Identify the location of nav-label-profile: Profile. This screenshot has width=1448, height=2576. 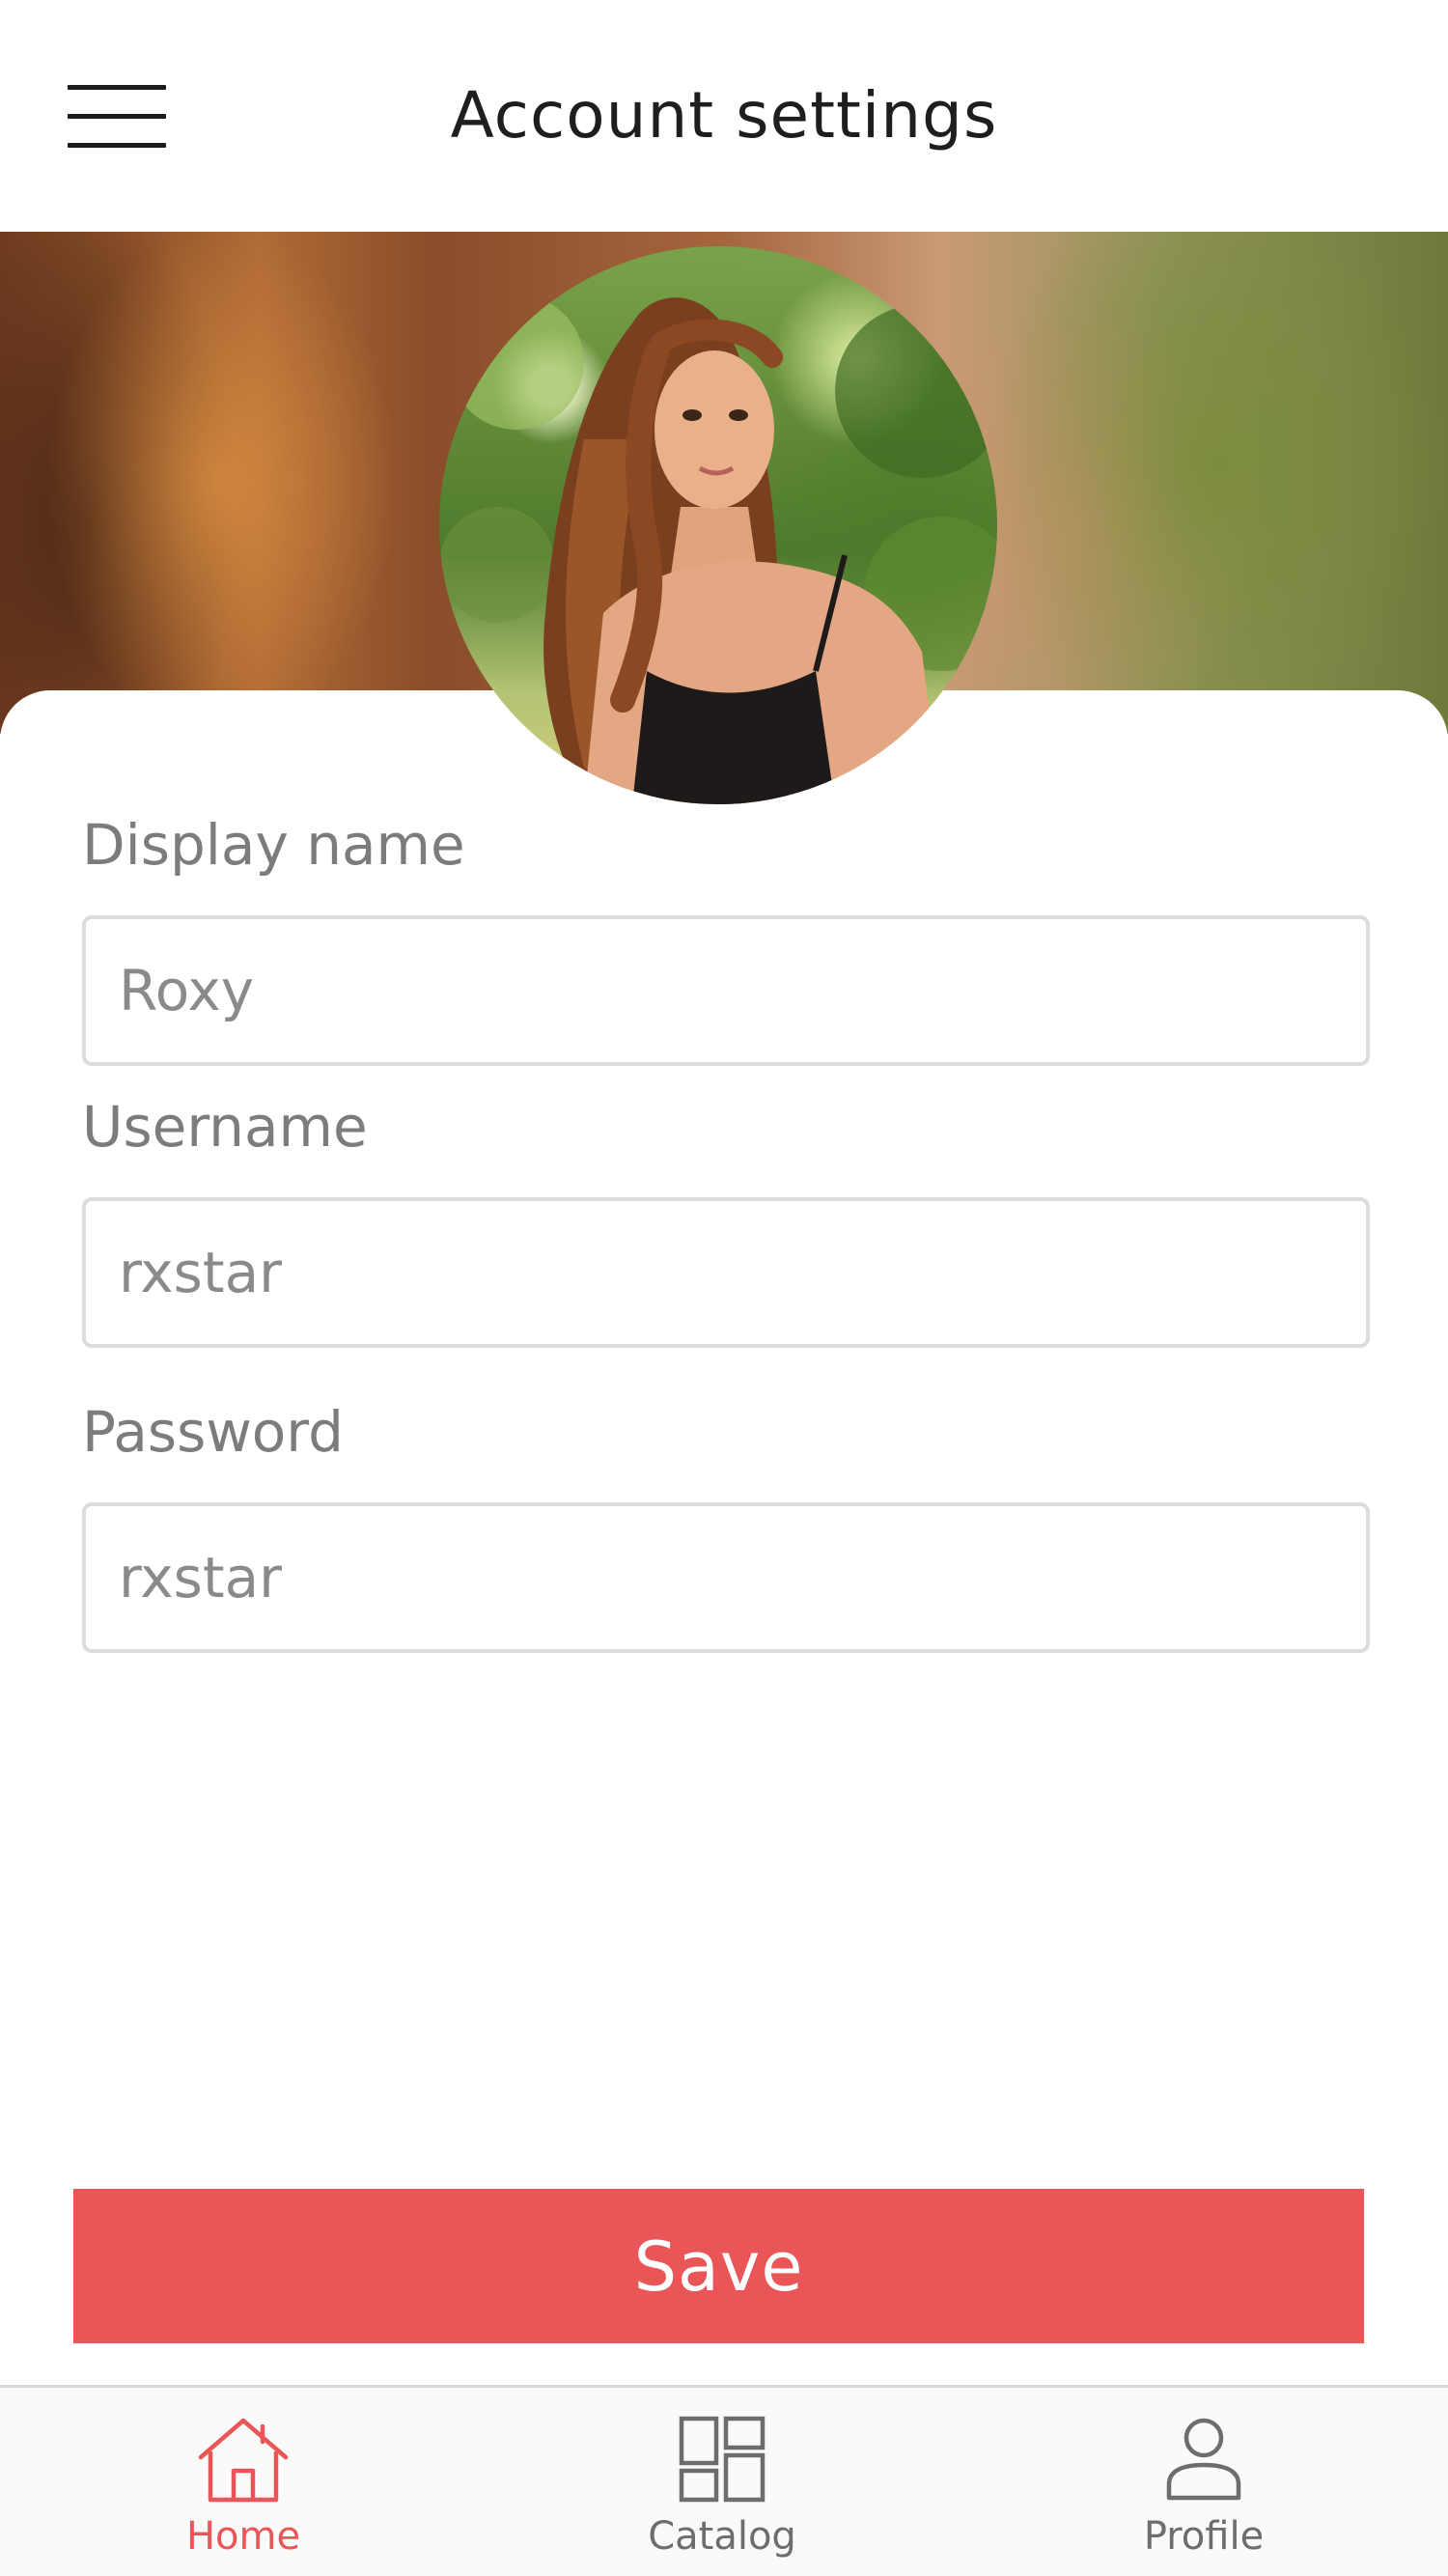
(1204, 2536).